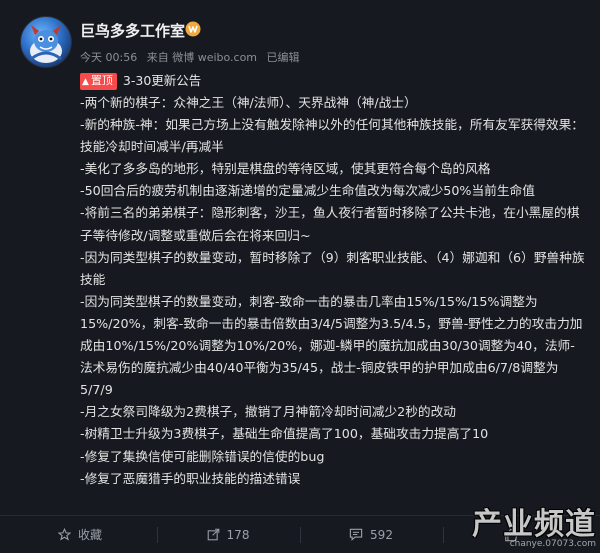 Image resolution: width=600 pixels, height=553 pixels. What do you see at coordinates (248, 102) in the screenshot?
I see `post-line: -两个新的棋子：众神之王（神/法师）、天界战神（神/战士）` at bounding box center [248, 102].